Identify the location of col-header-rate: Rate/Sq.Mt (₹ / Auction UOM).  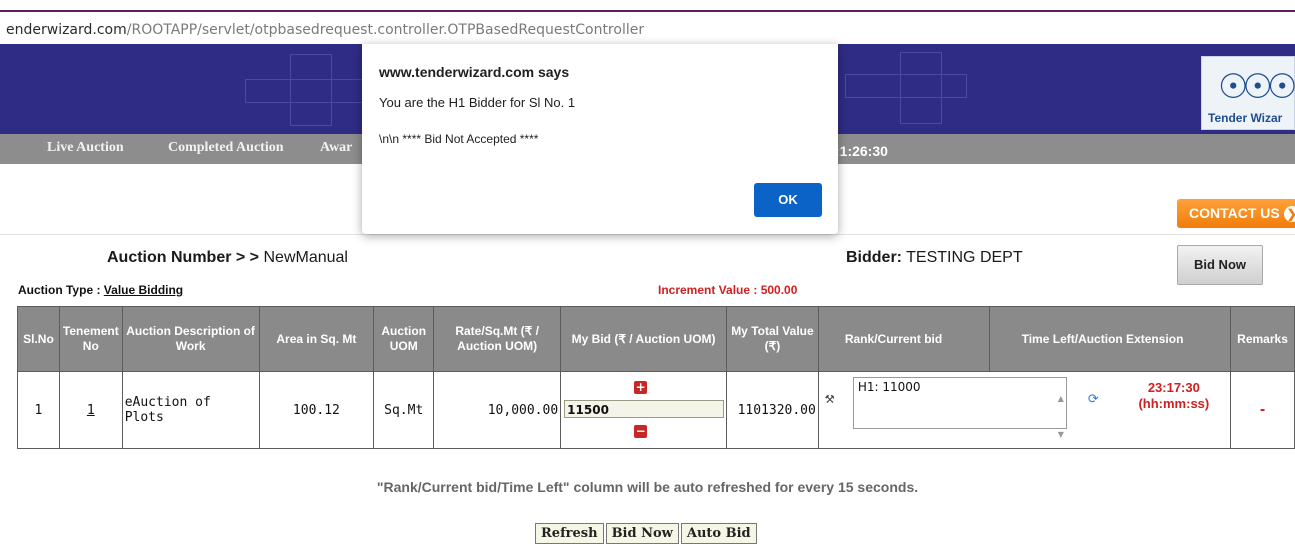
(497, 339).